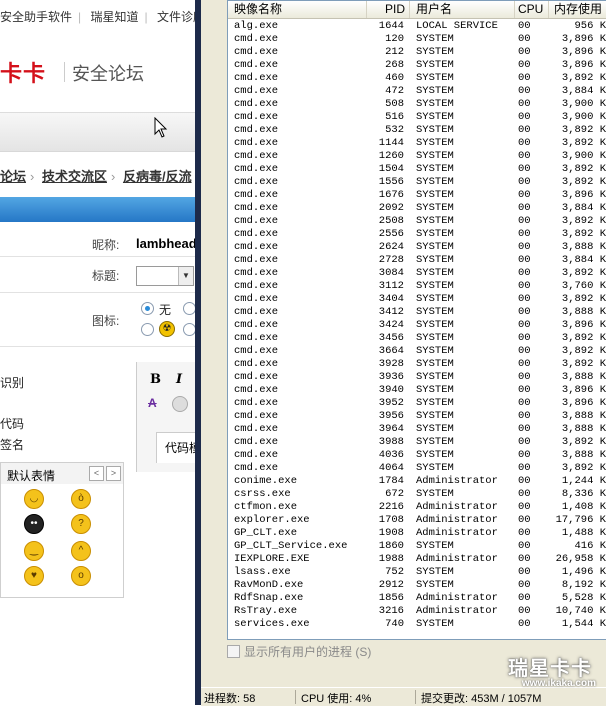 Image resolution: width=606 pixels, height=706 pixels. What do you see at coordinates (417, 507) in the screenshot?
I see `process-row: ctfmon.exe 2216 Administrator 00 1,408 K` at bounding box center [417, 507].